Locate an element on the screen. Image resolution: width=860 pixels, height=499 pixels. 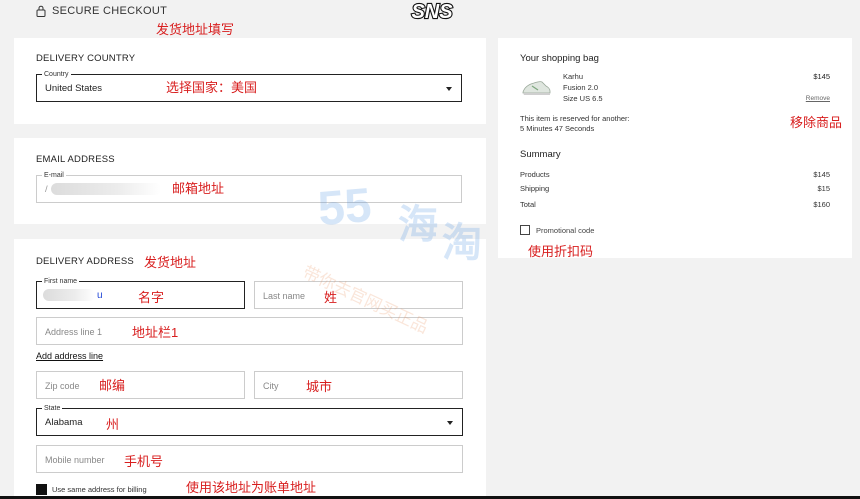
city-placeholder: City is located at coordinates (271, 386).